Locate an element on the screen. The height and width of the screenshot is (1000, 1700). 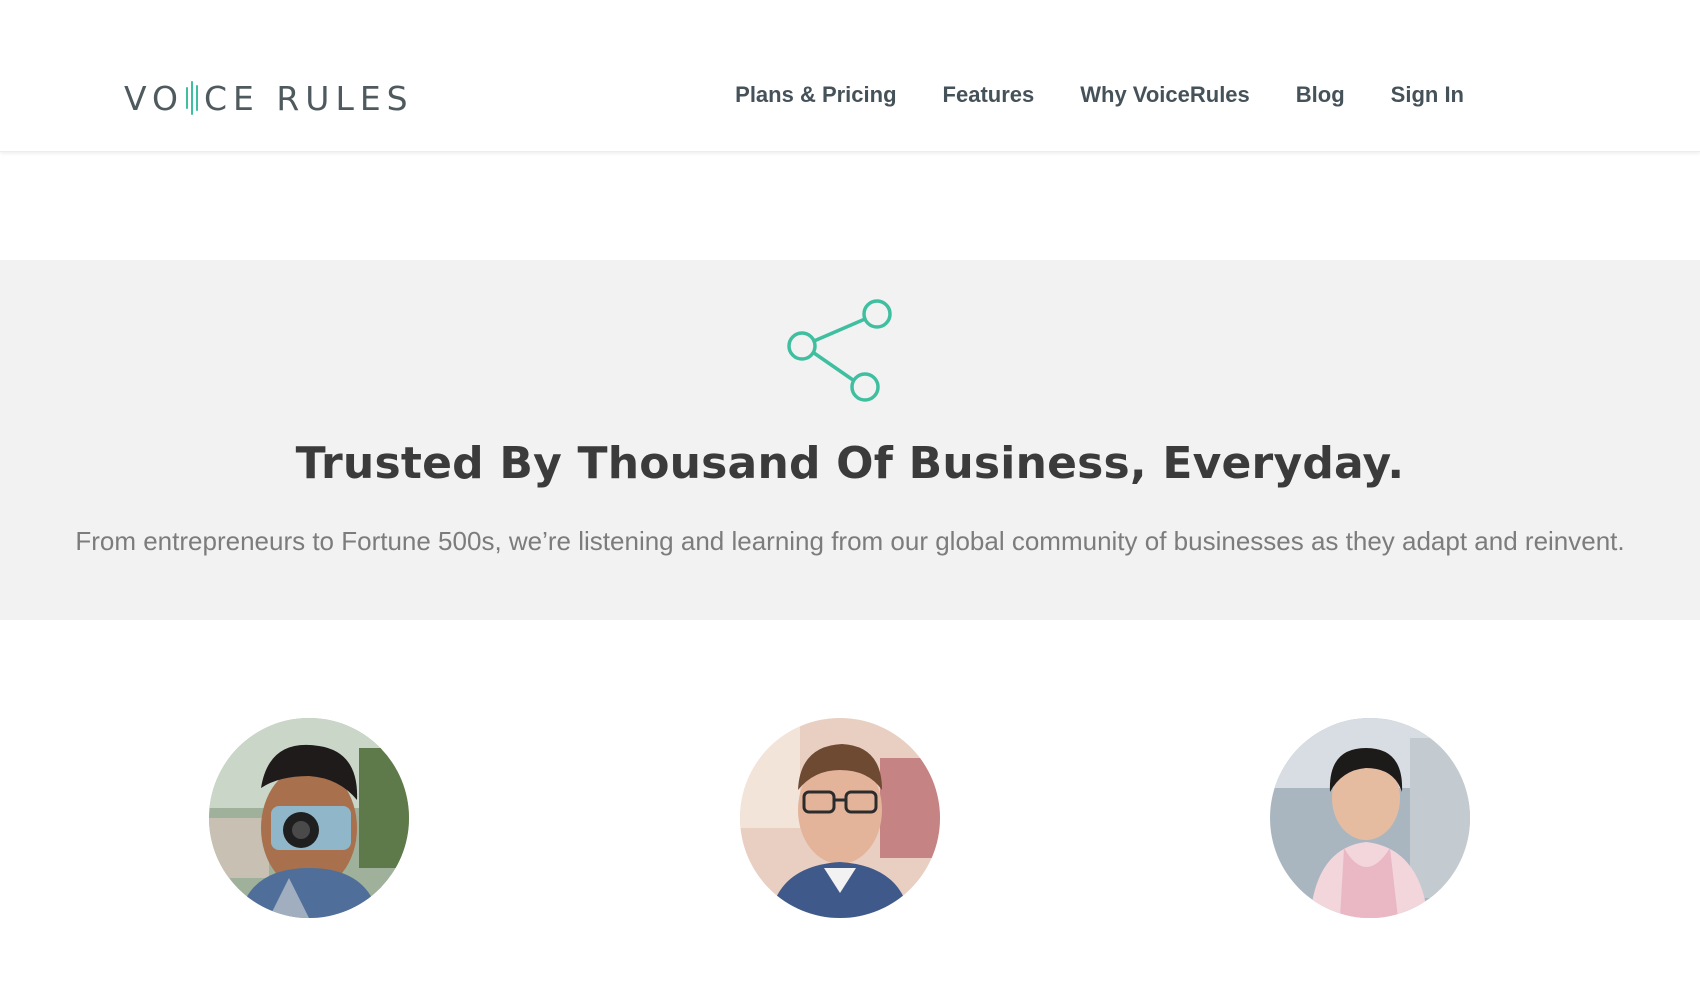
share-icon is located at coordinates (839, 350).